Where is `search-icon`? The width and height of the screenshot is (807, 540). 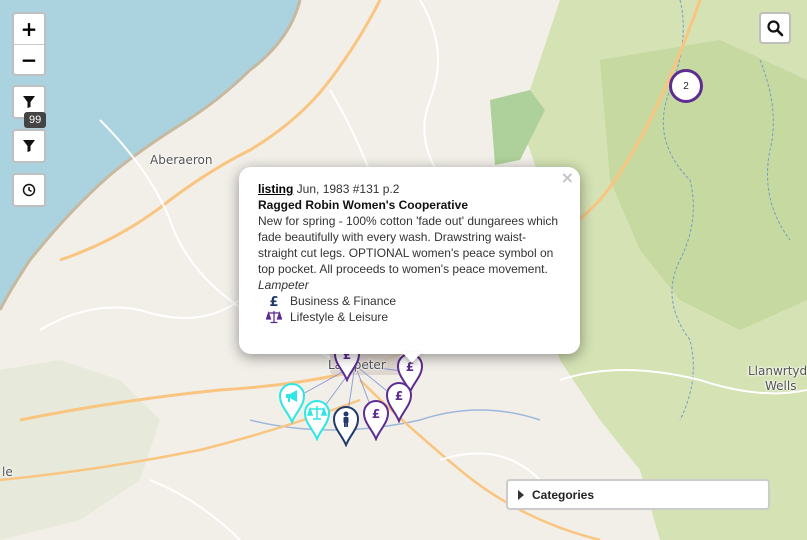
search-icon is located at coordinates (775, 28).